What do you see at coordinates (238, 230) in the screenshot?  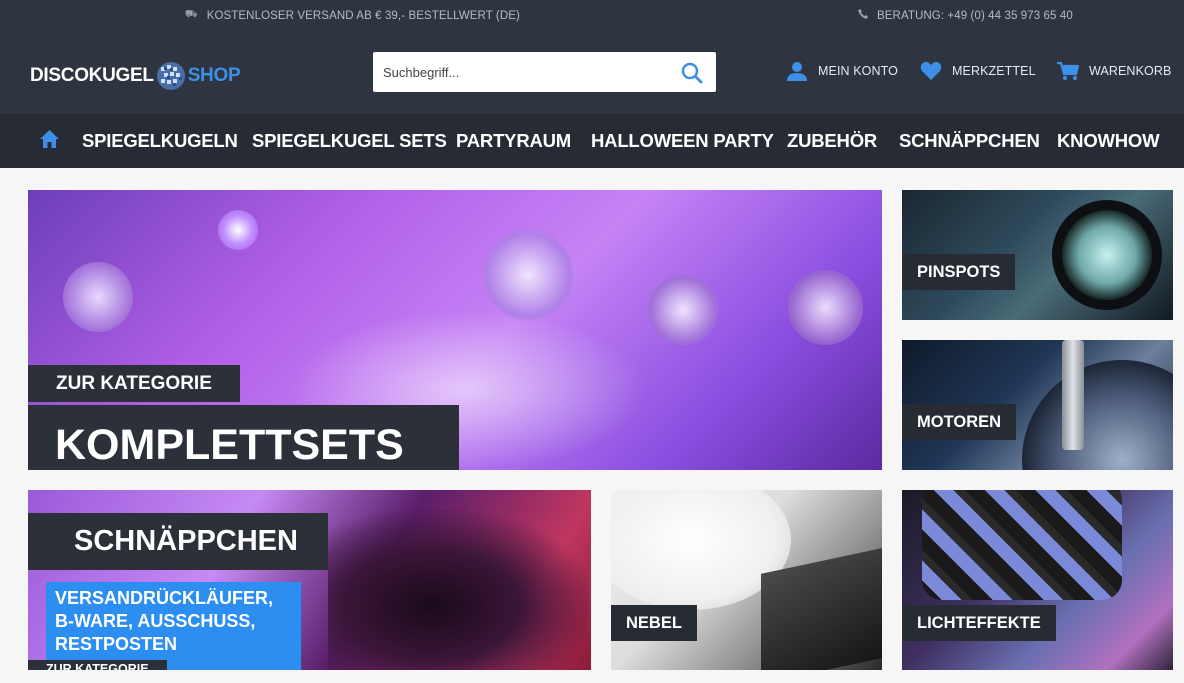 I see `spotlight-image` at bounding box center [238, 230].